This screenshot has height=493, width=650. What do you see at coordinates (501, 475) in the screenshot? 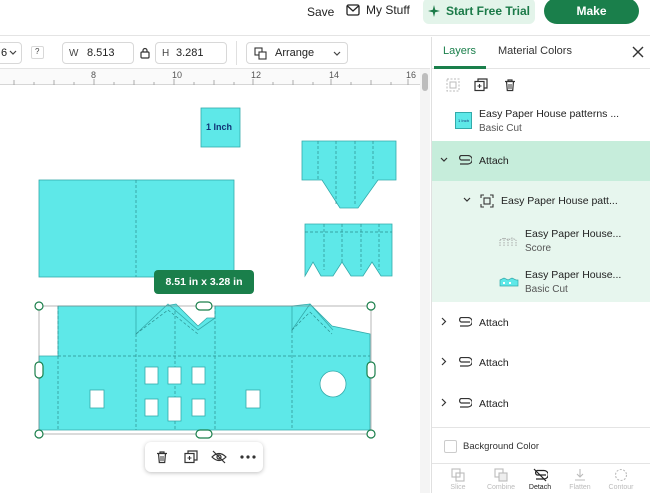
I see `combine-icon` at bounding box center [501, 475].